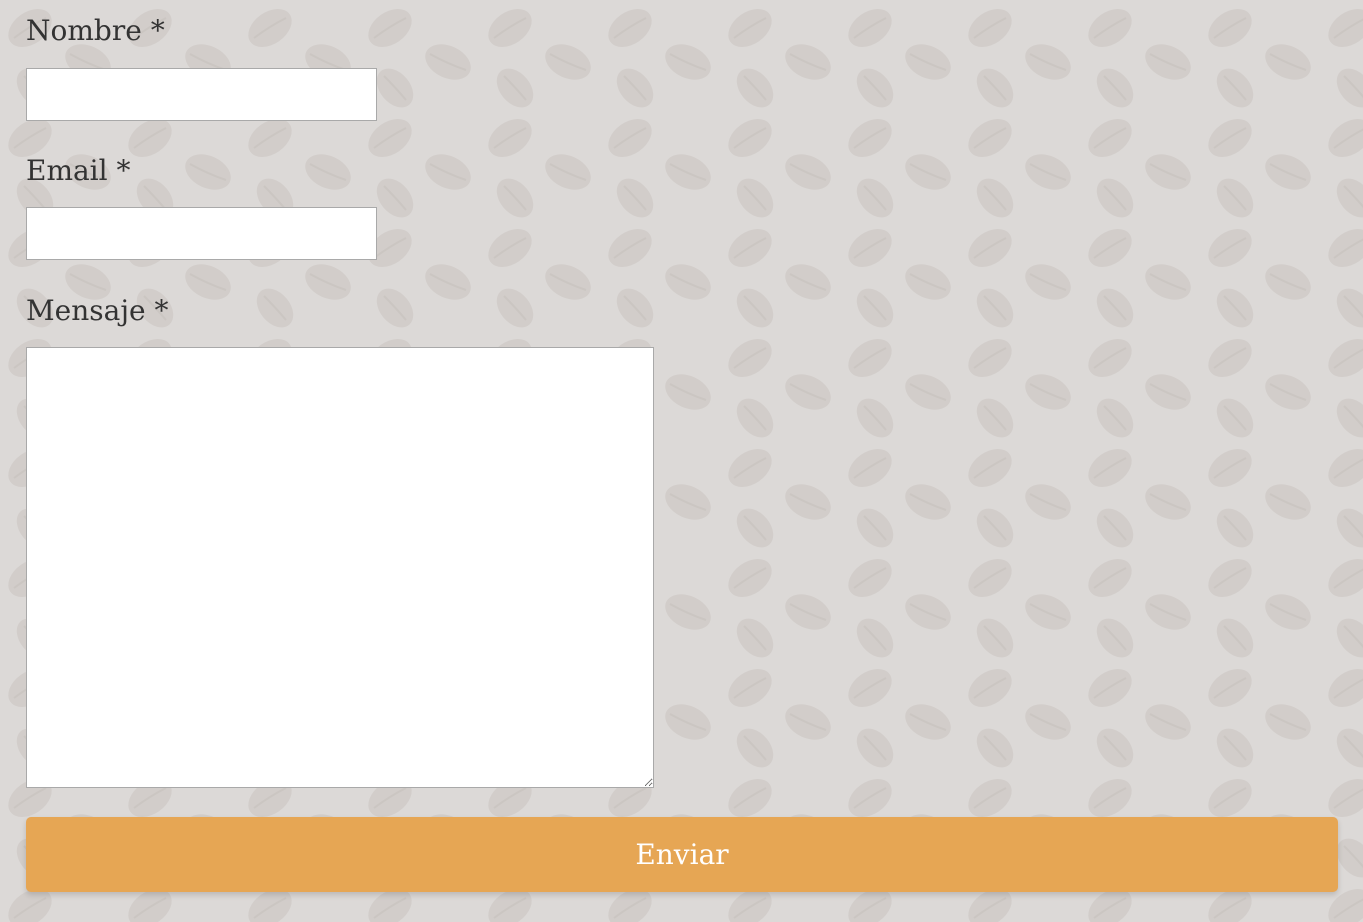  I want to click on email-label: Email *, so click(78, 170).